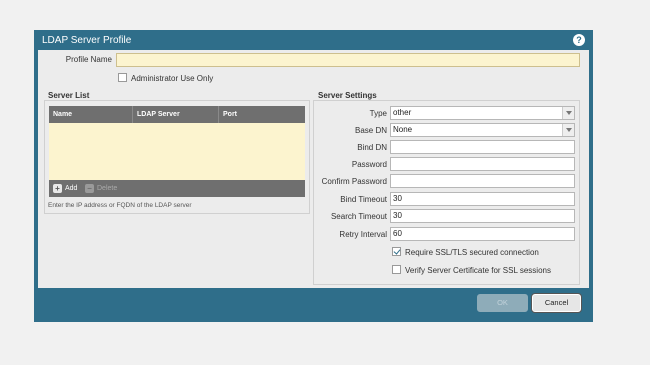 The image size is (650, 365). What do you see at coordinates (122, 77) in the screenshot?
I see `admin-use-only-checkbox` at bounding box center [122, 77].